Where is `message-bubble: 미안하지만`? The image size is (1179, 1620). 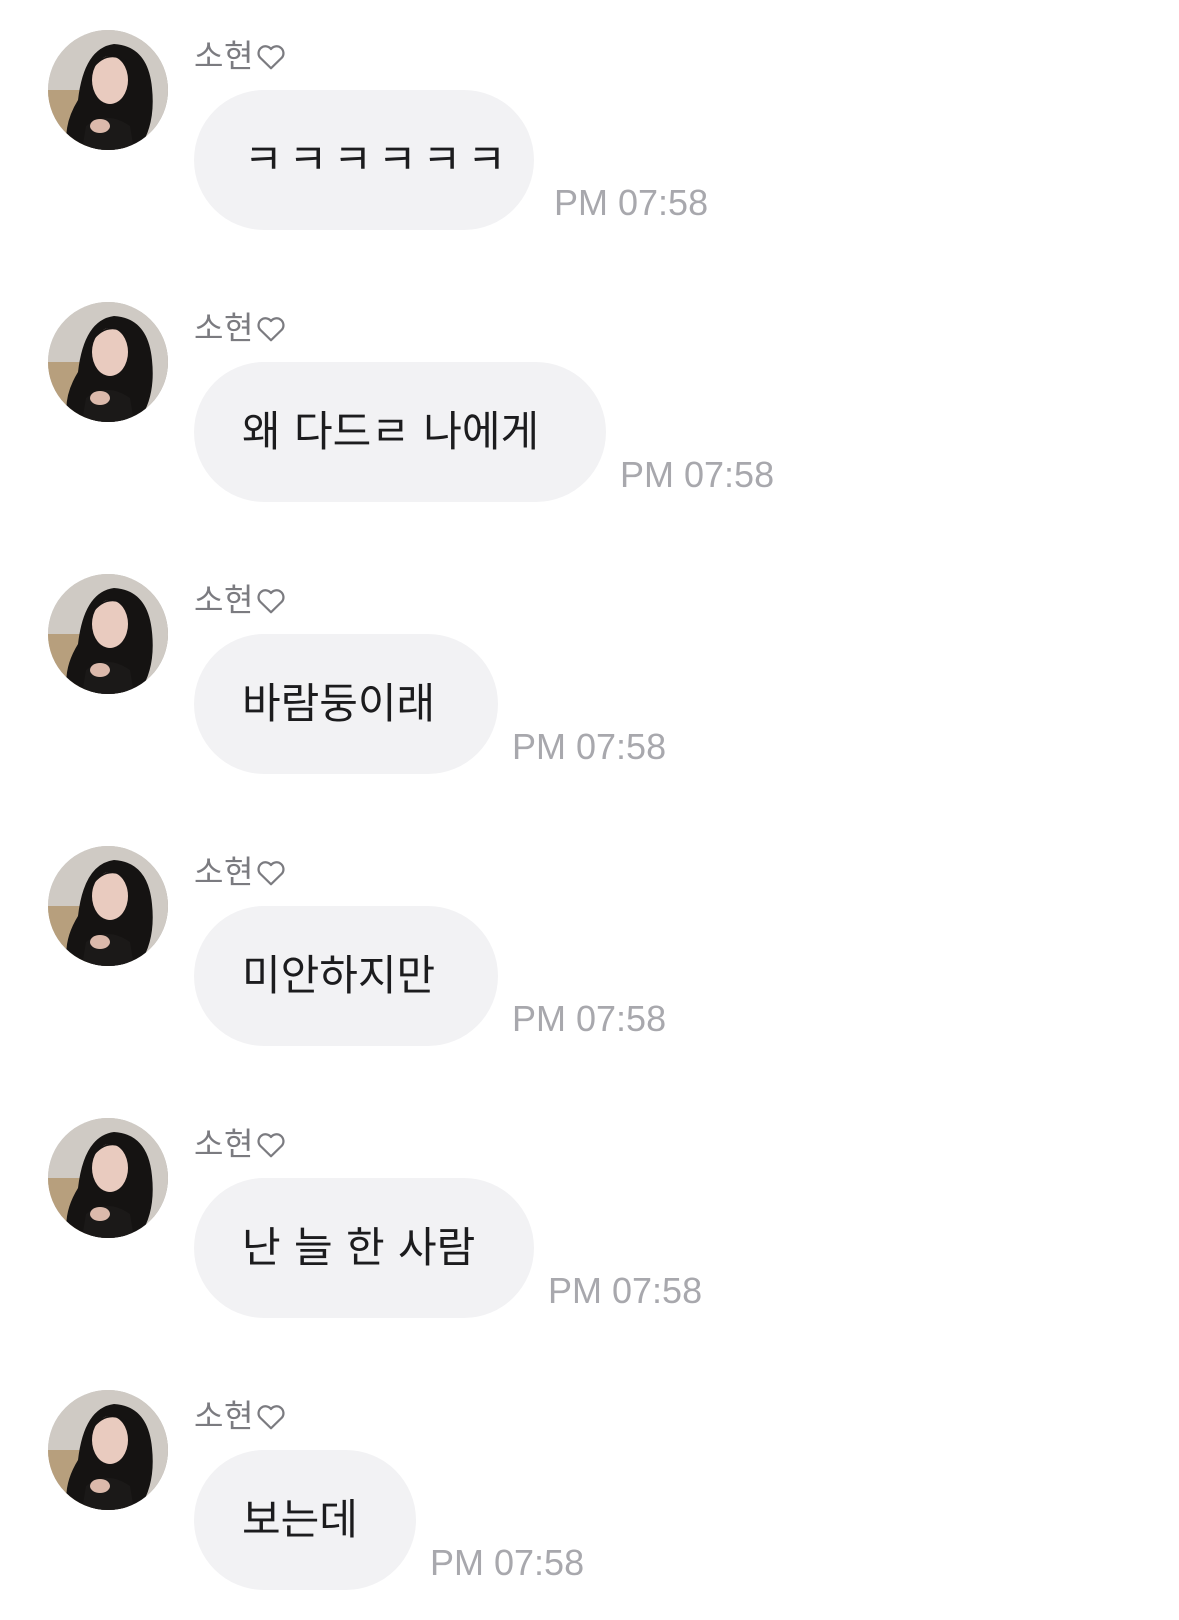 message-bubble: 미안하지만 is located at coordinates (346, 976).